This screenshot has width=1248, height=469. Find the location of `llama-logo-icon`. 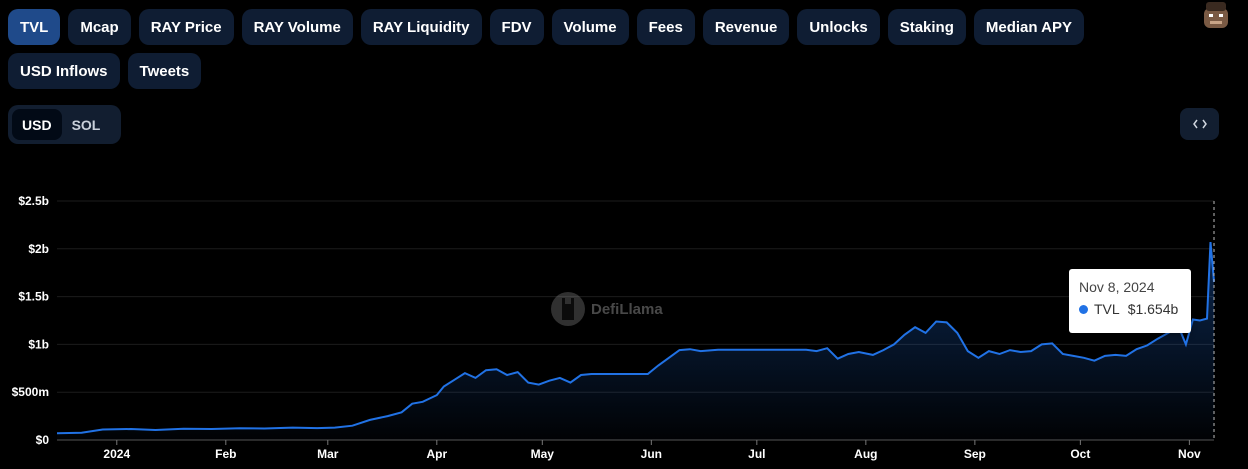

llama-logo-icon is located at coordinates (568, 309).